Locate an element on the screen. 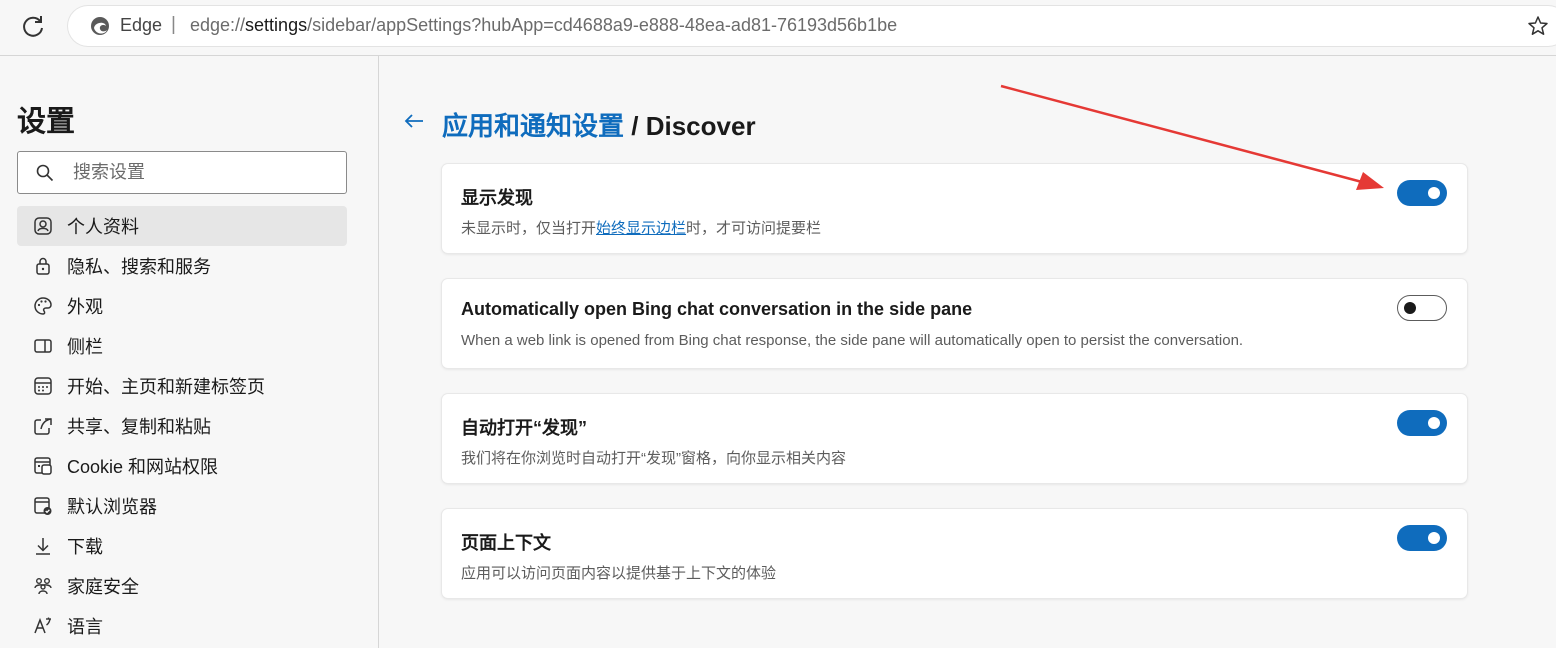  palette-icon is located at coordinates (43, 306).